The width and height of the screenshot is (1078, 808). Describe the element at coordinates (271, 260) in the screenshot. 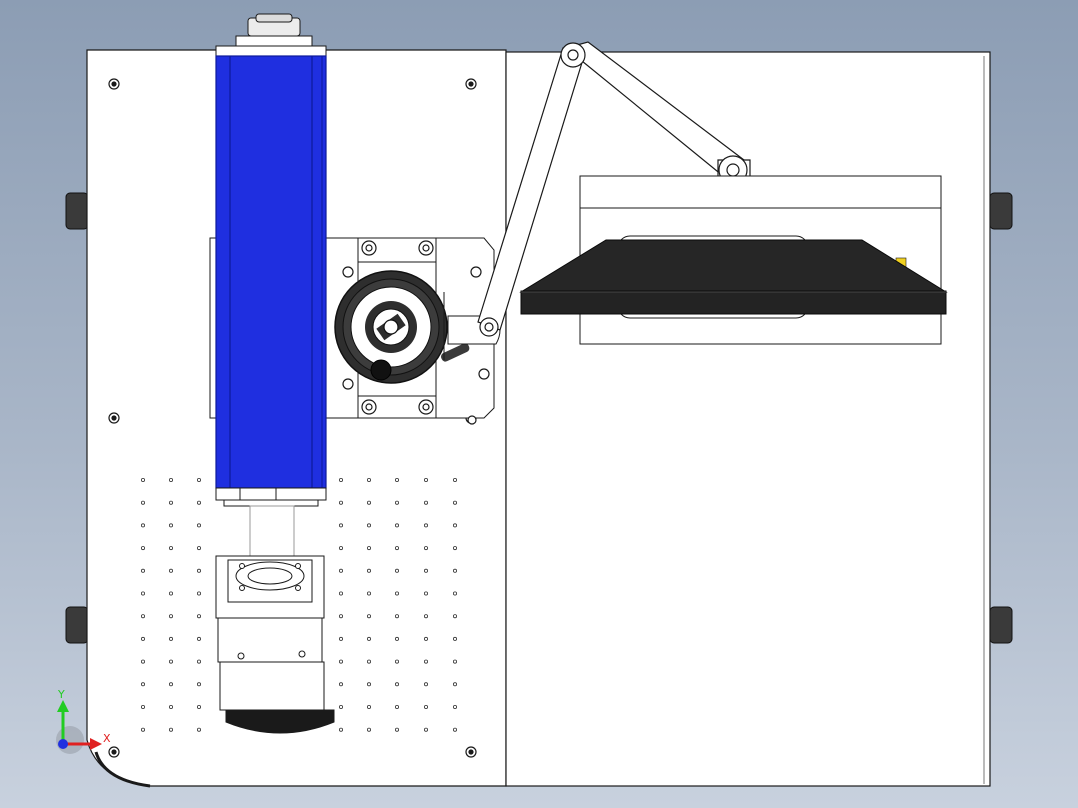

I see `laser-source-tube` at that location.